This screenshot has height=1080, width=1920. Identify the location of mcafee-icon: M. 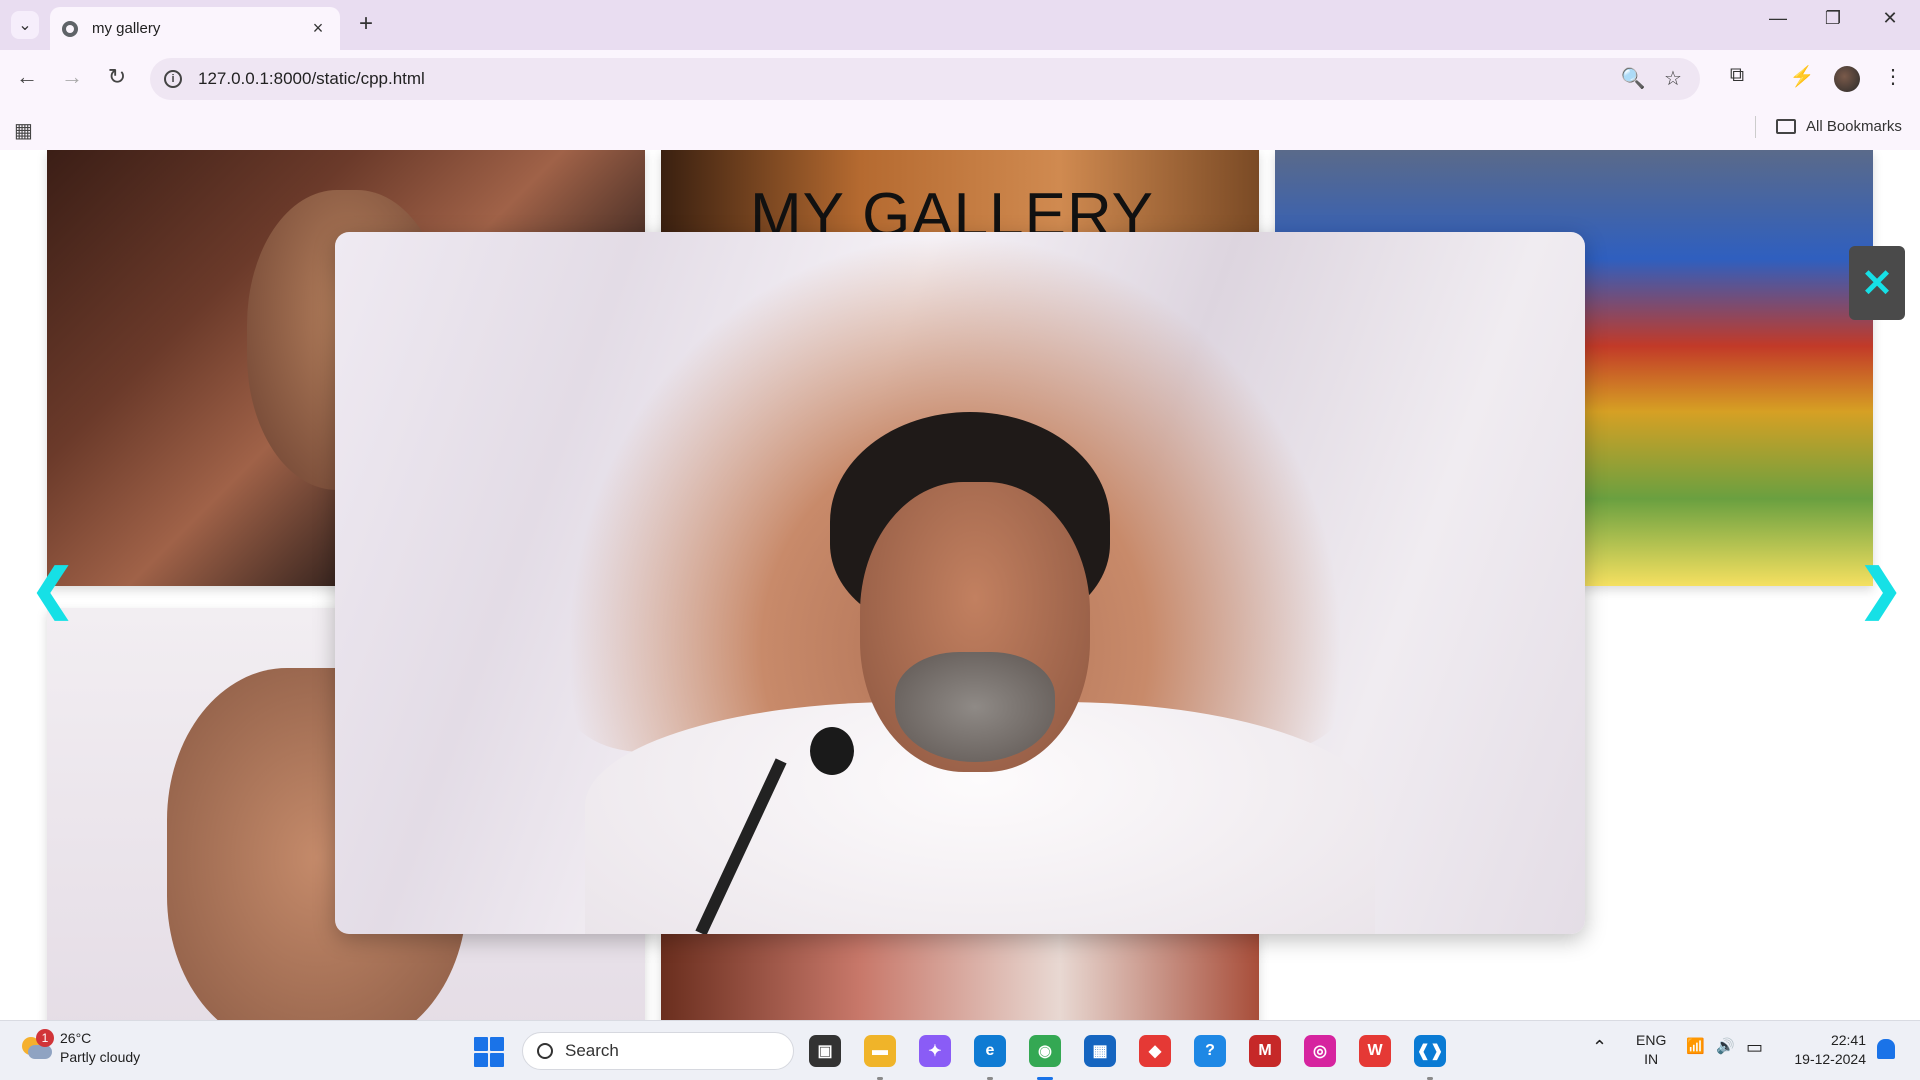
(1265, 1051).